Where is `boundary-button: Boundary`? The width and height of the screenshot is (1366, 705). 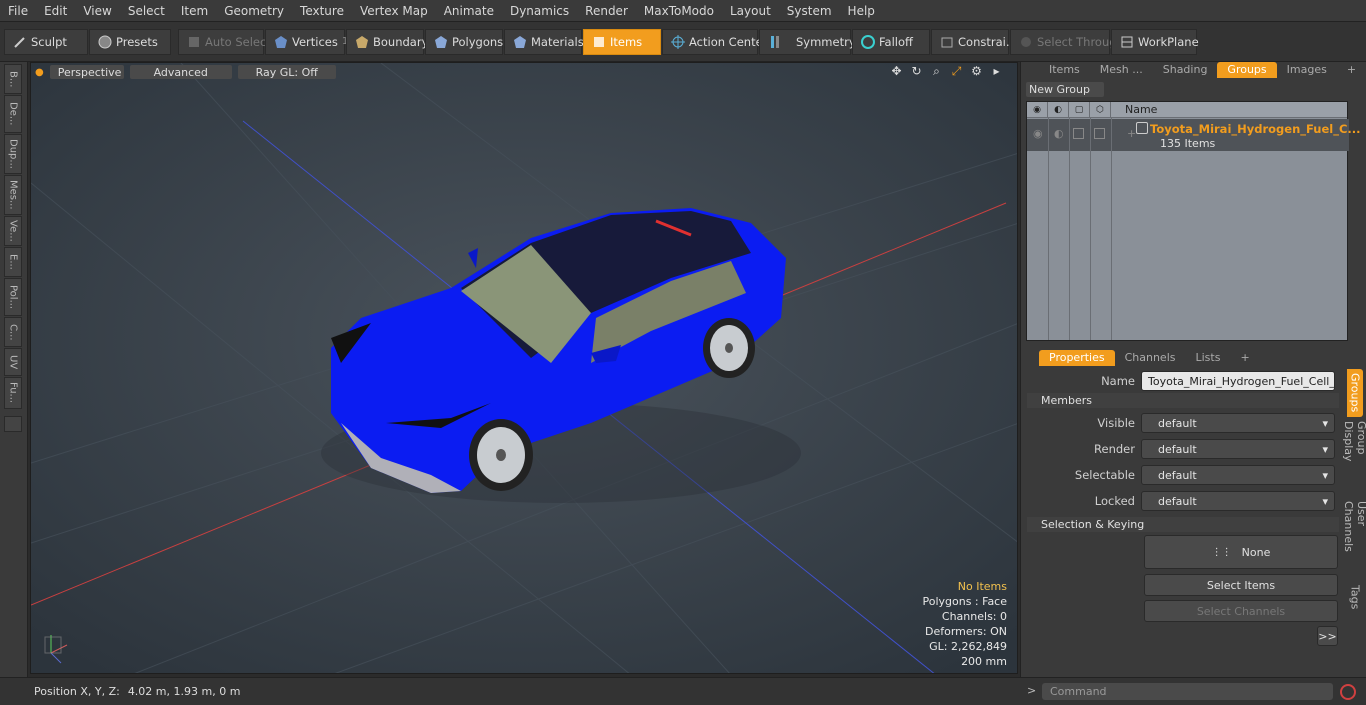 boundary-button: Boundary is located at coordinates (387, 41).